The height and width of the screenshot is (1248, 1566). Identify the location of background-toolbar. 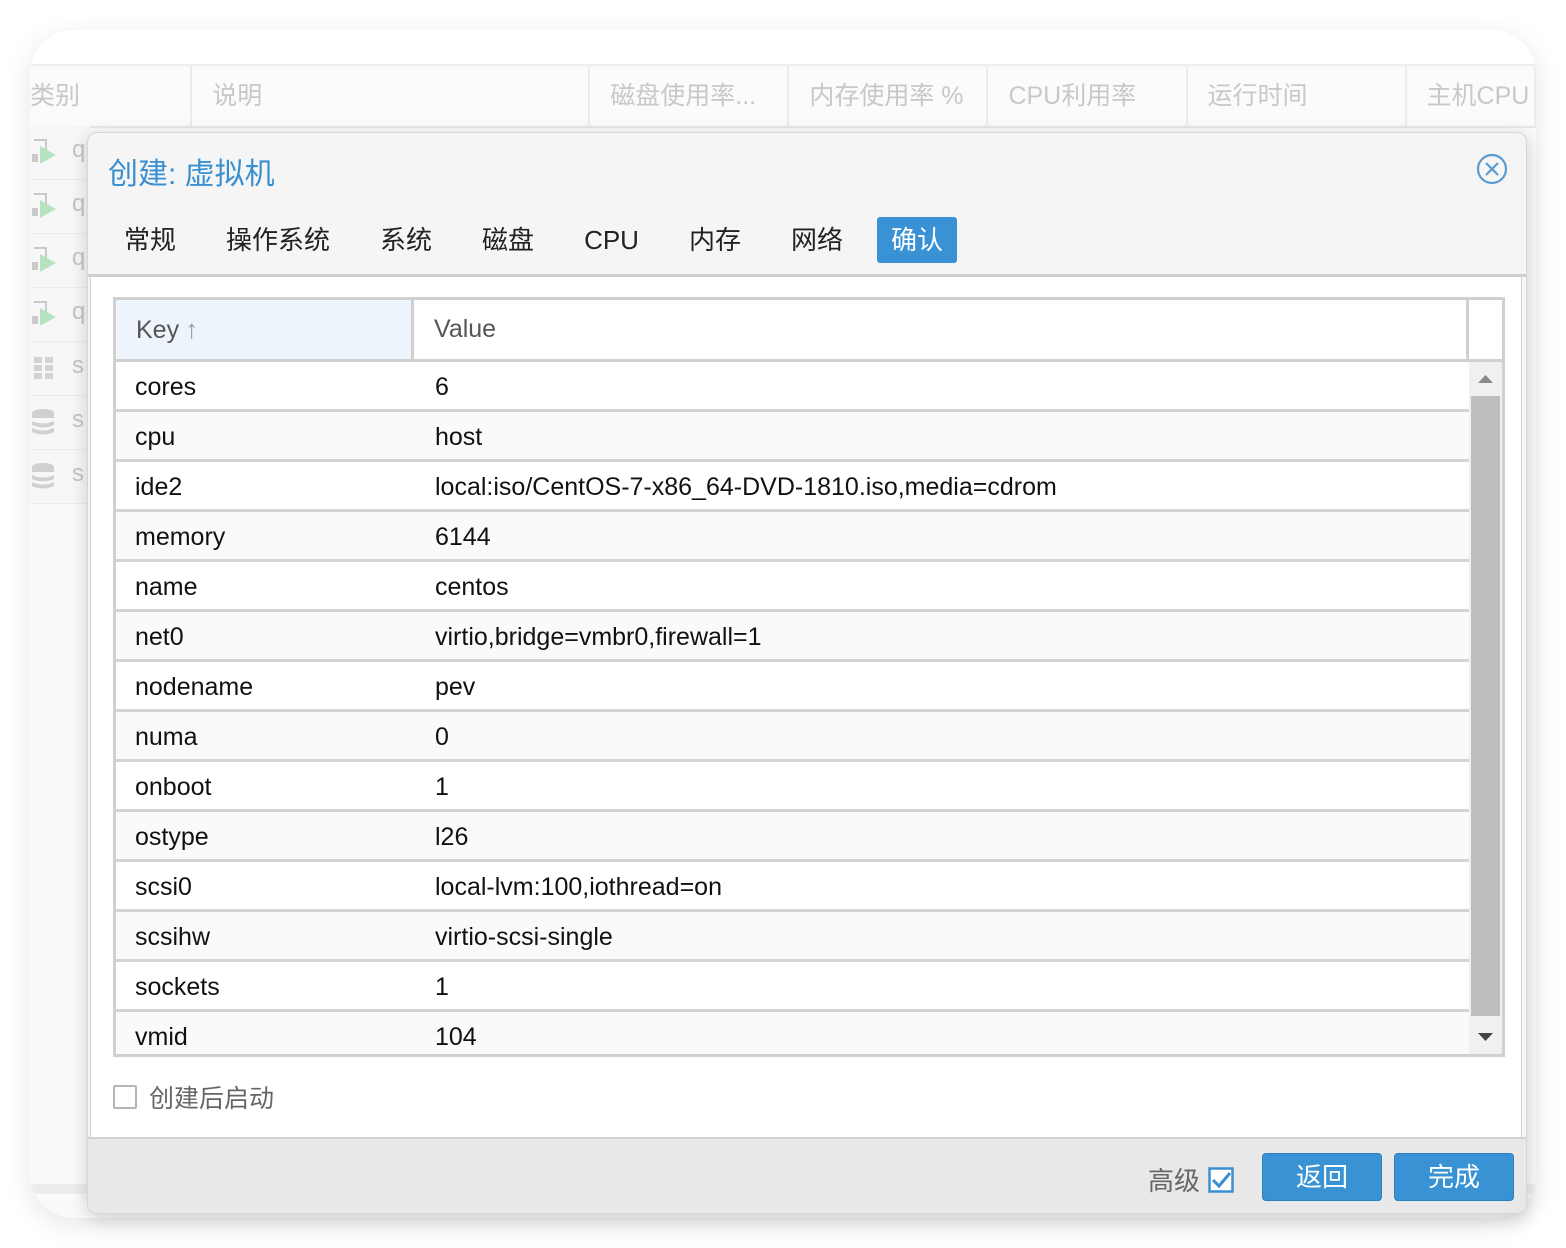
(783, 47).